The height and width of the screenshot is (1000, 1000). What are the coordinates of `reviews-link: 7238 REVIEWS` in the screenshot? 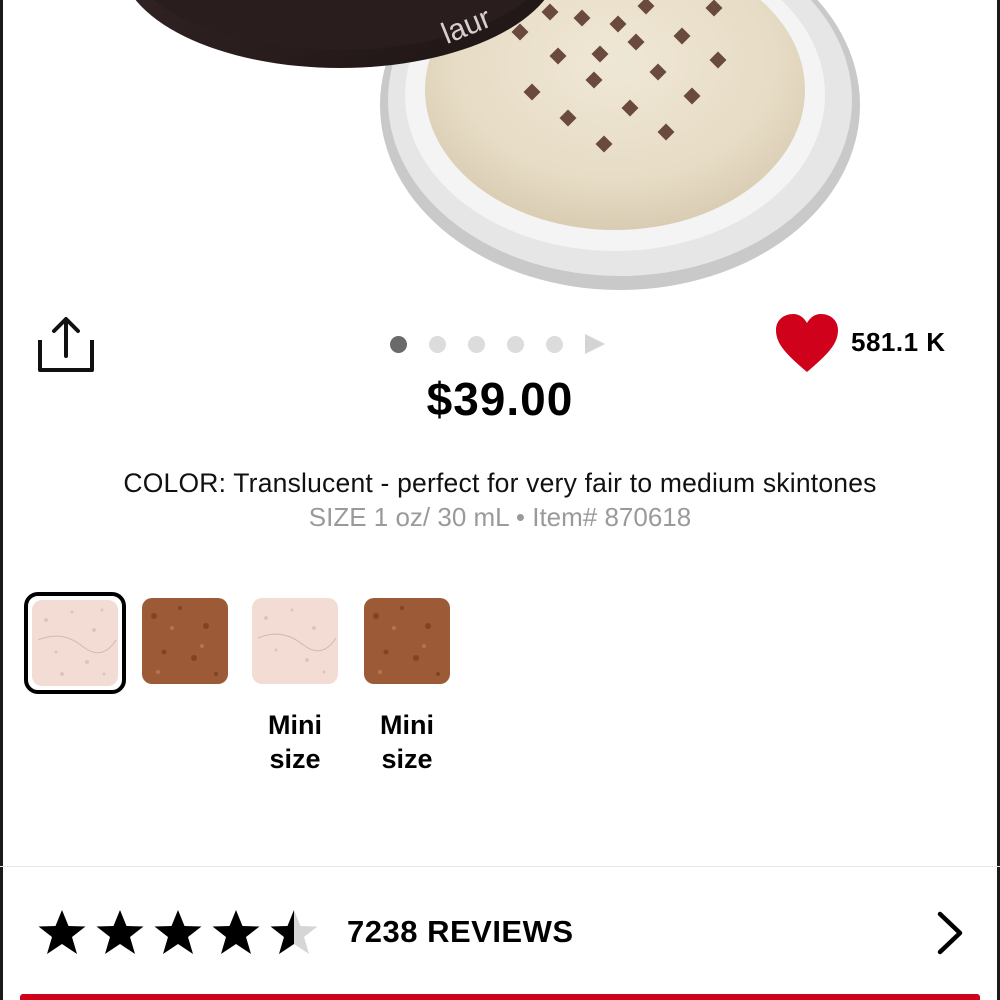 It's located at (460, 932).